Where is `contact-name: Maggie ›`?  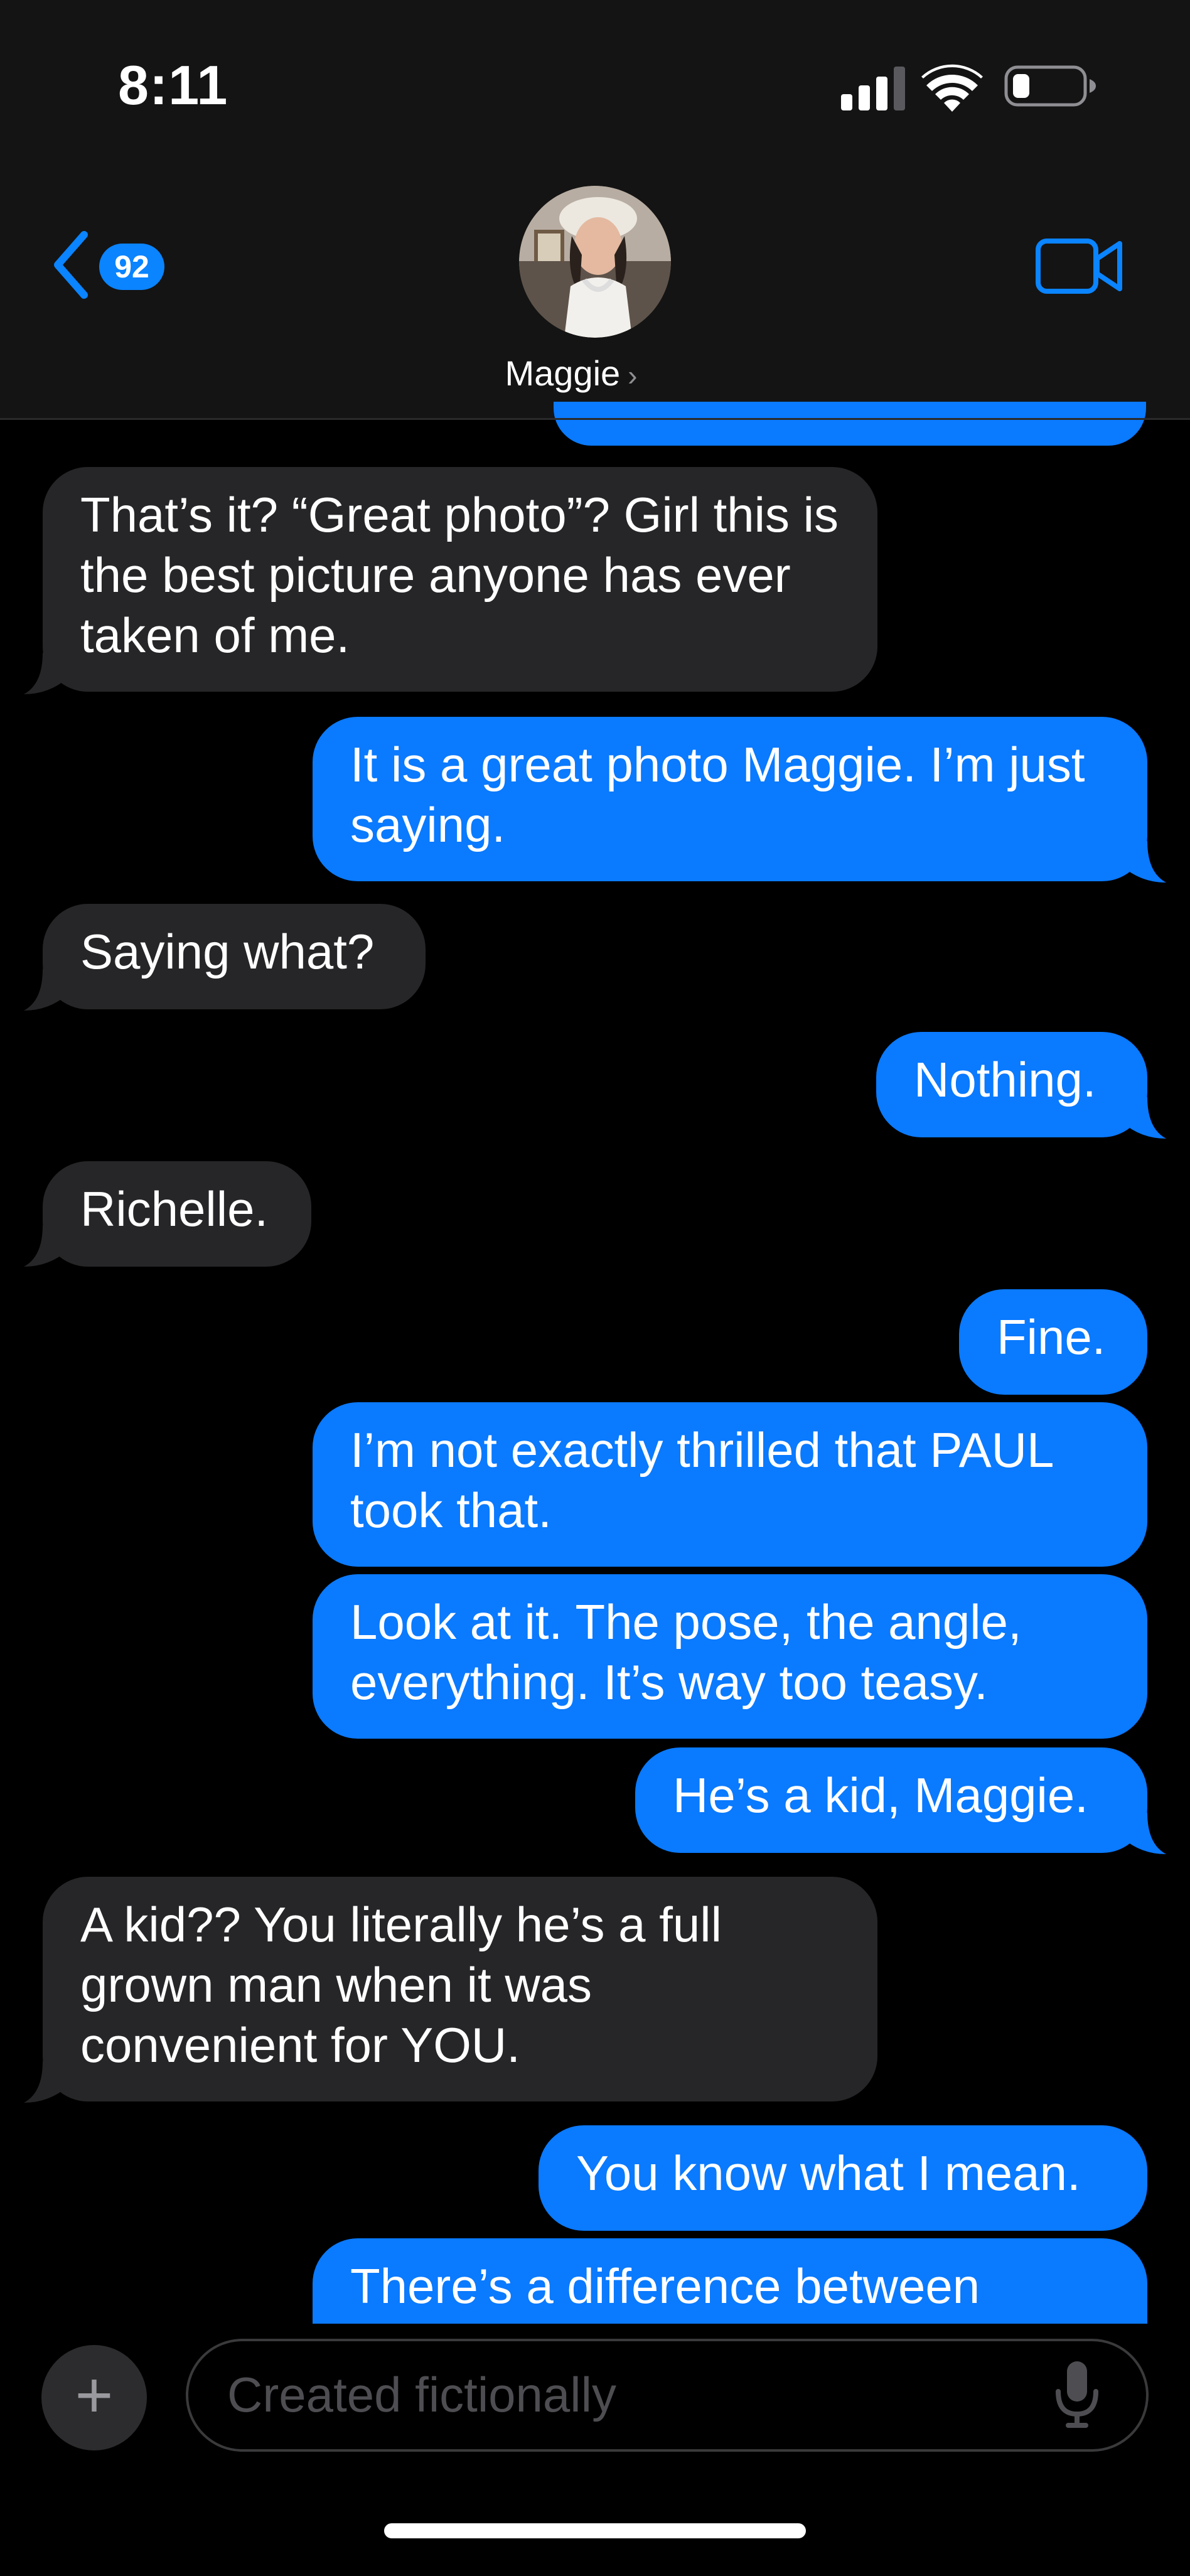 contact-name: Maggie › is located at coordinates (571, 374).